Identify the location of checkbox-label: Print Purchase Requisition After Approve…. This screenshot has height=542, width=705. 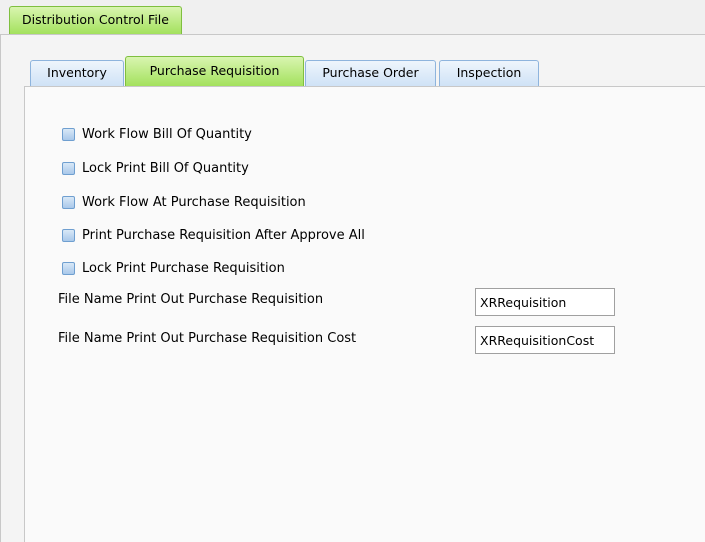
(223, 235).